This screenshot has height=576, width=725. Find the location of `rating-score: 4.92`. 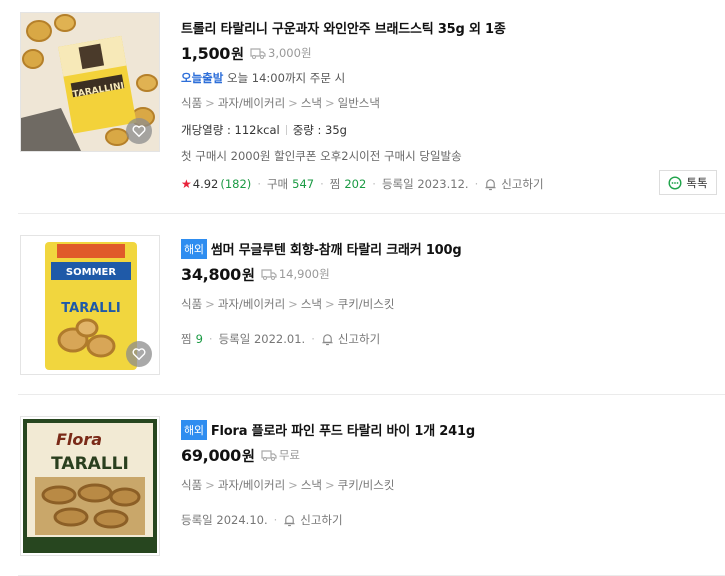

rating-score: 4.92 is located at coordinates (205, 184).